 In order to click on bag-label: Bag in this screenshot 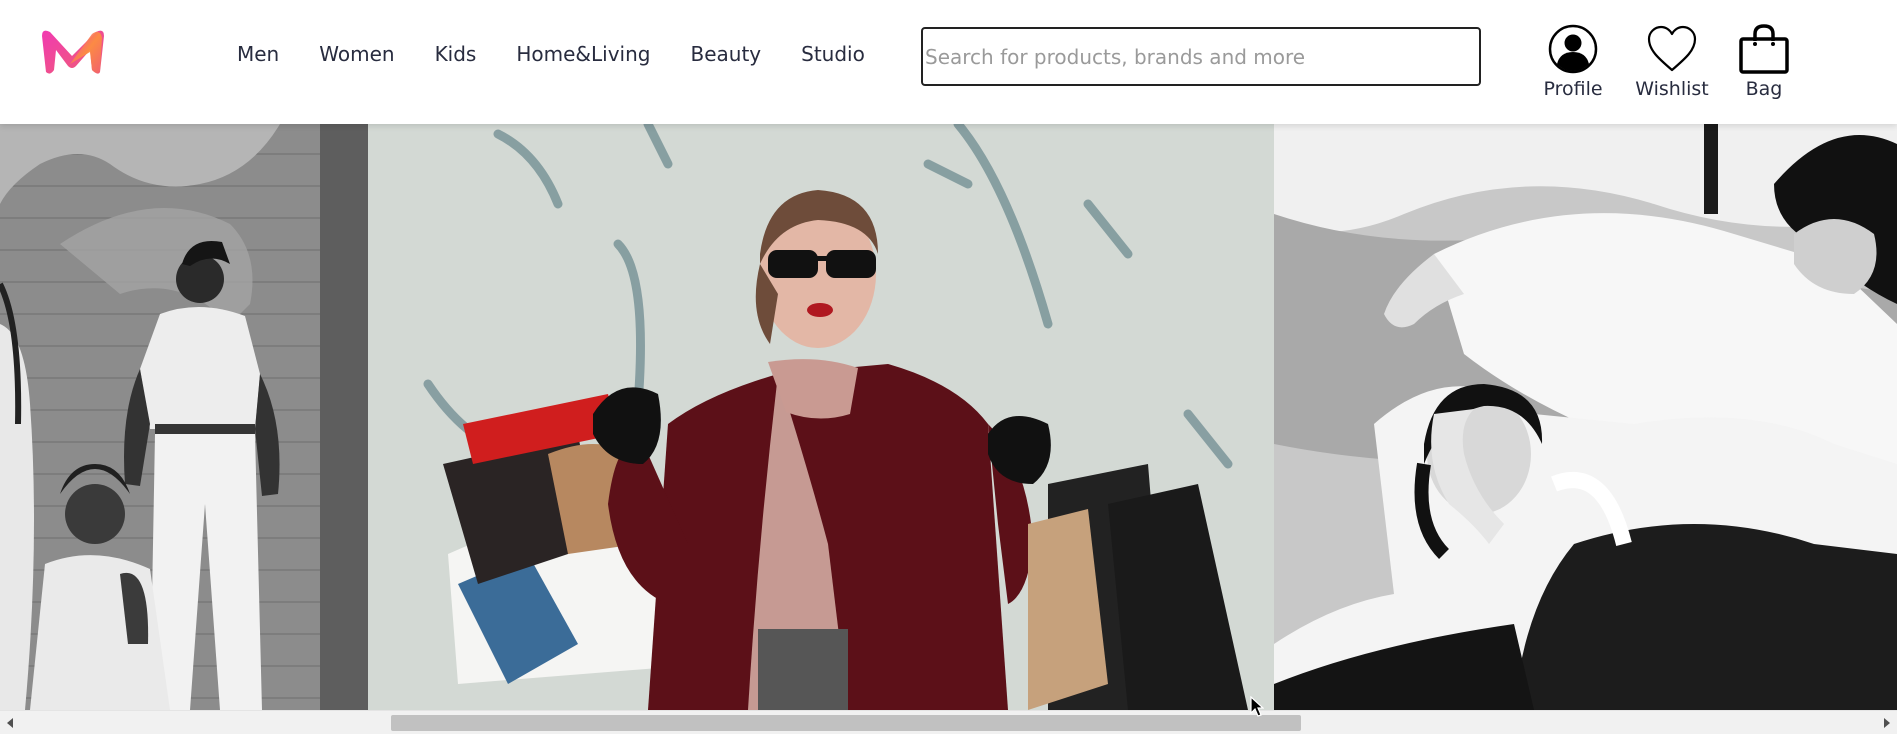, I will do `click(1764, 89)`.